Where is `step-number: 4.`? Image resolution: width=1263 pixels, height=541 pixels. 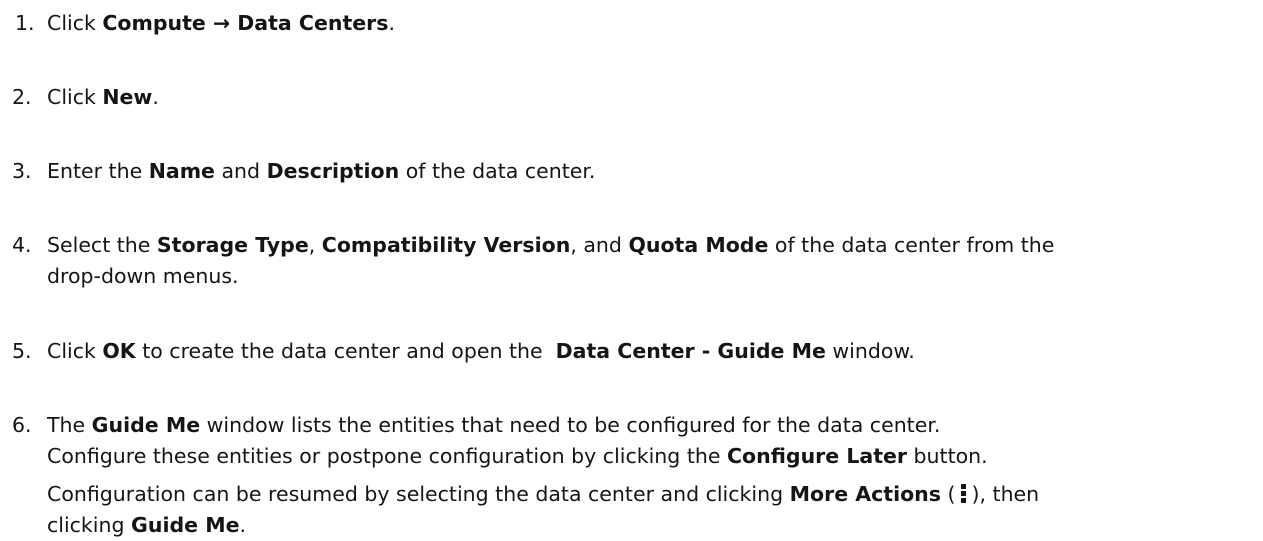
step-number: 4. is located at coordinates (22, 245).